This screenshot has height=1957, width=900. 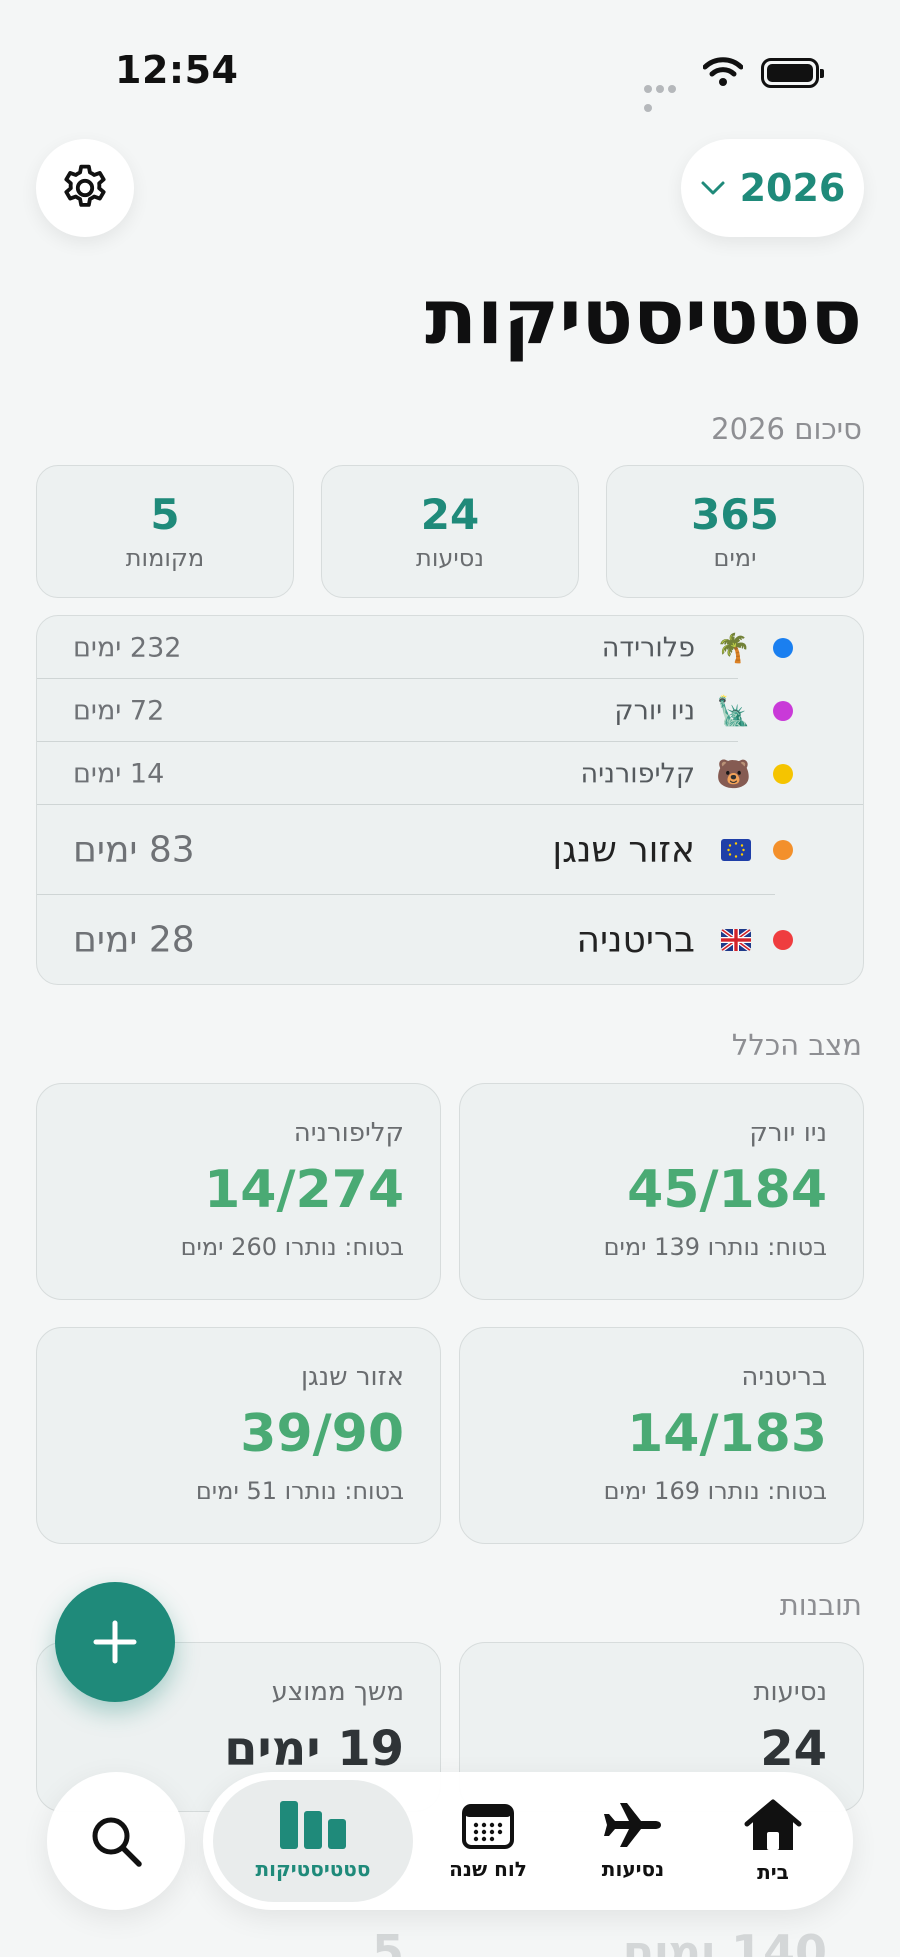 I want to click on rule-card-value: 14/274, so click(x=304, y=1190).